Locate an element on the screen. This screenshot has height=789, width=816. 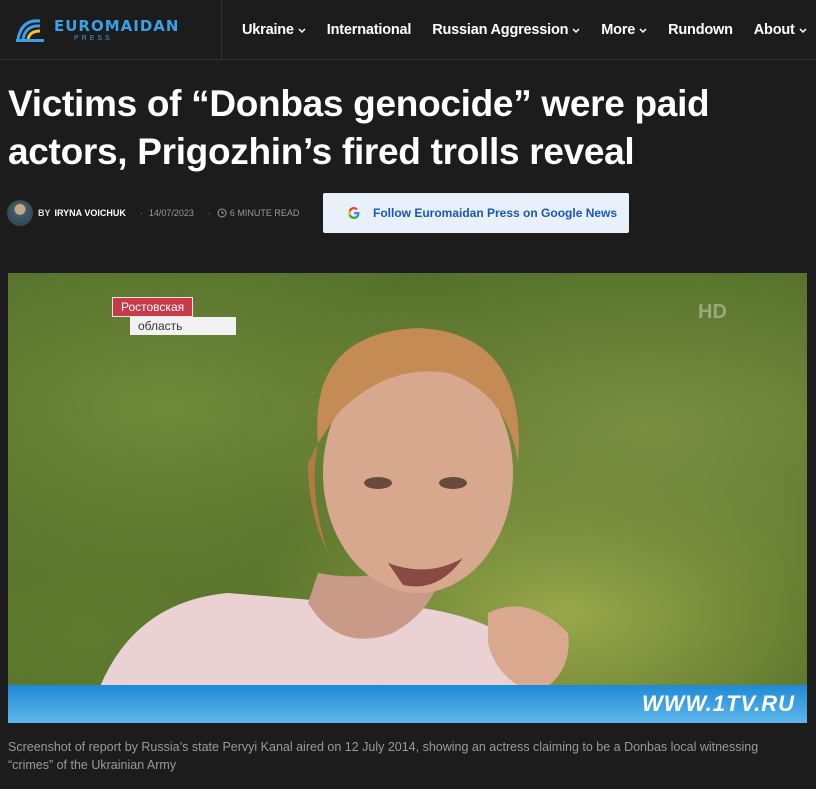
euromaidan-logo-icon is located at coordinates (30, 30).